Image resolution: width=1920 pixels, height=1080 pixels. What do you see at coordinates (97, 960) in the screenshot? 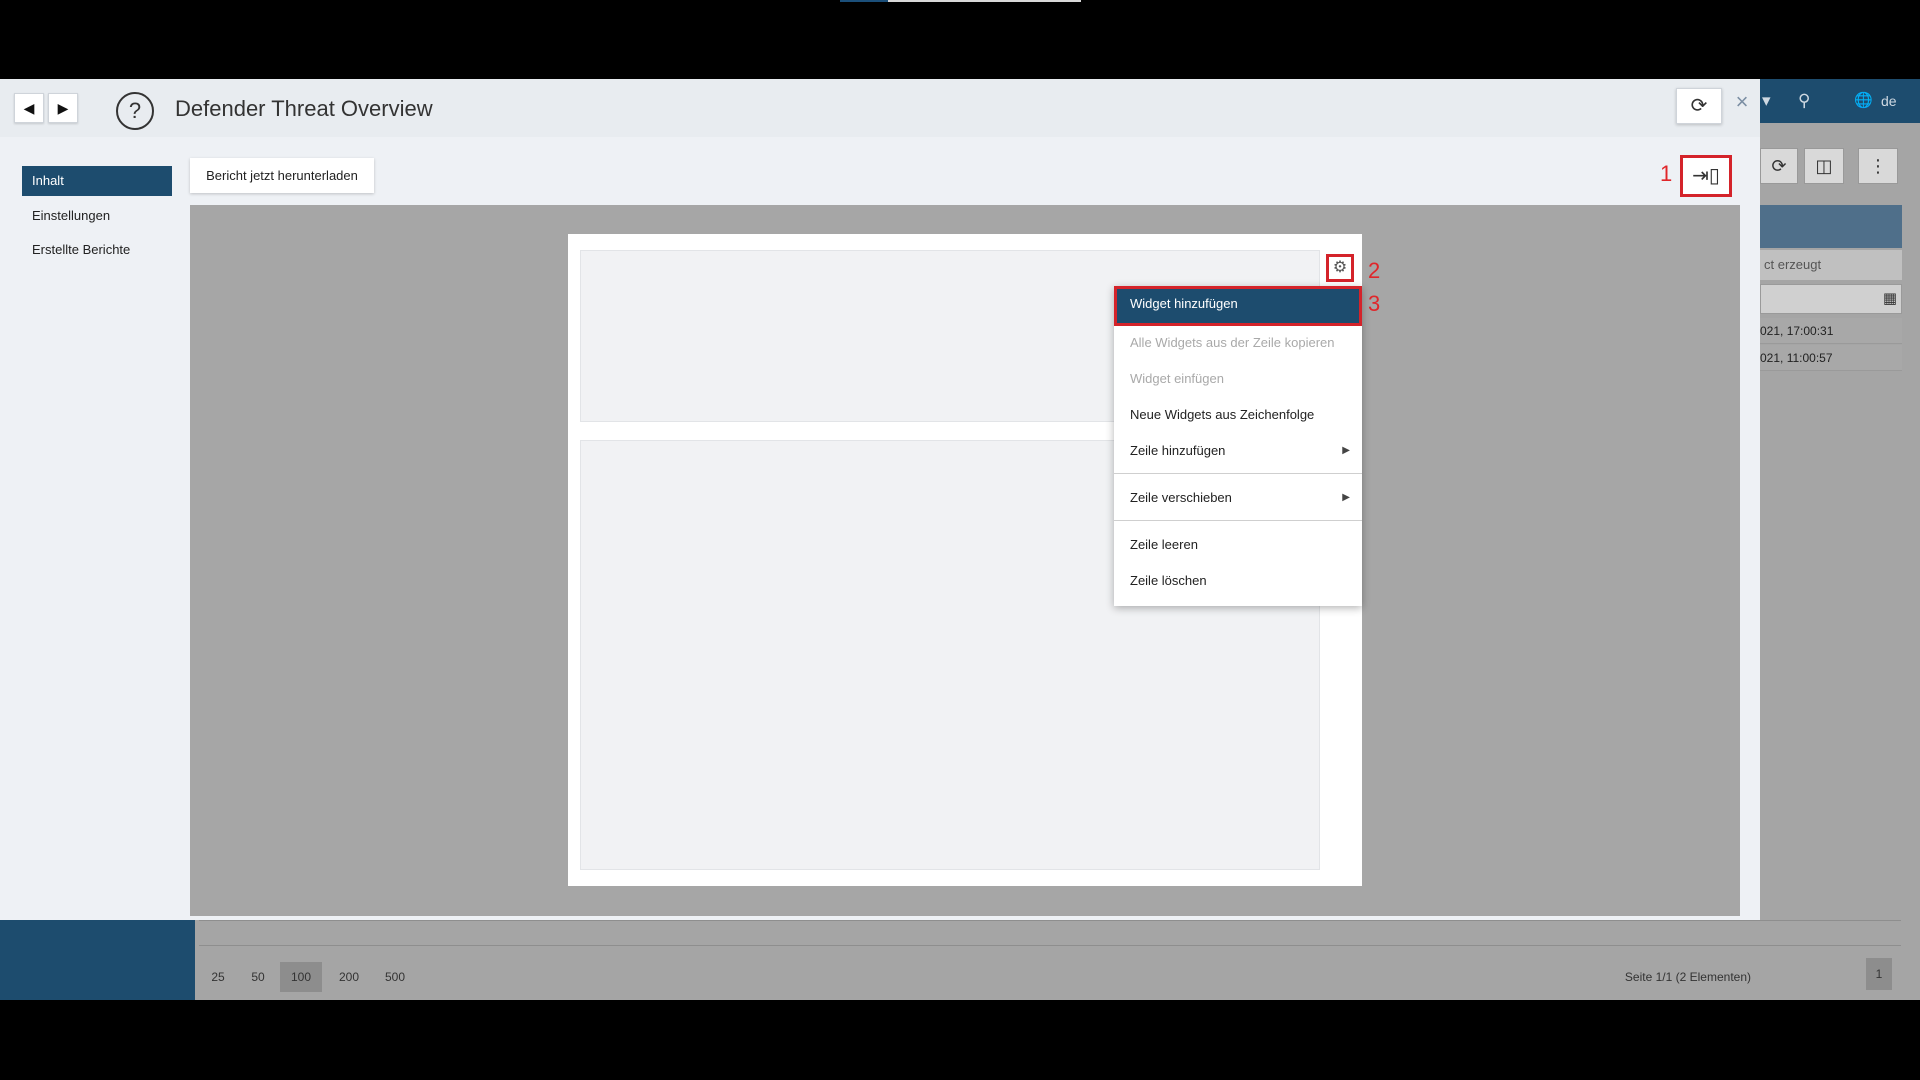
I see `background-sidebar` at bounding box center [97, 960].